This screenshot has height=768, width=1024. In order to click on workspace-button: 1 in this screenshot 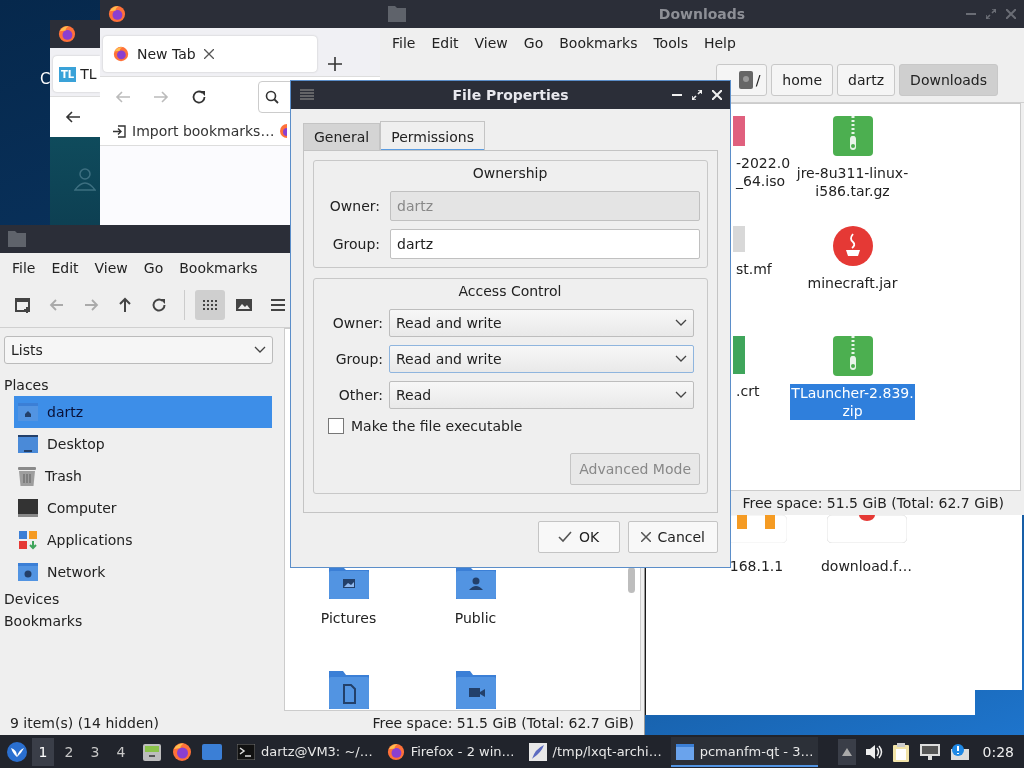, I will do `click(43, 751)`.